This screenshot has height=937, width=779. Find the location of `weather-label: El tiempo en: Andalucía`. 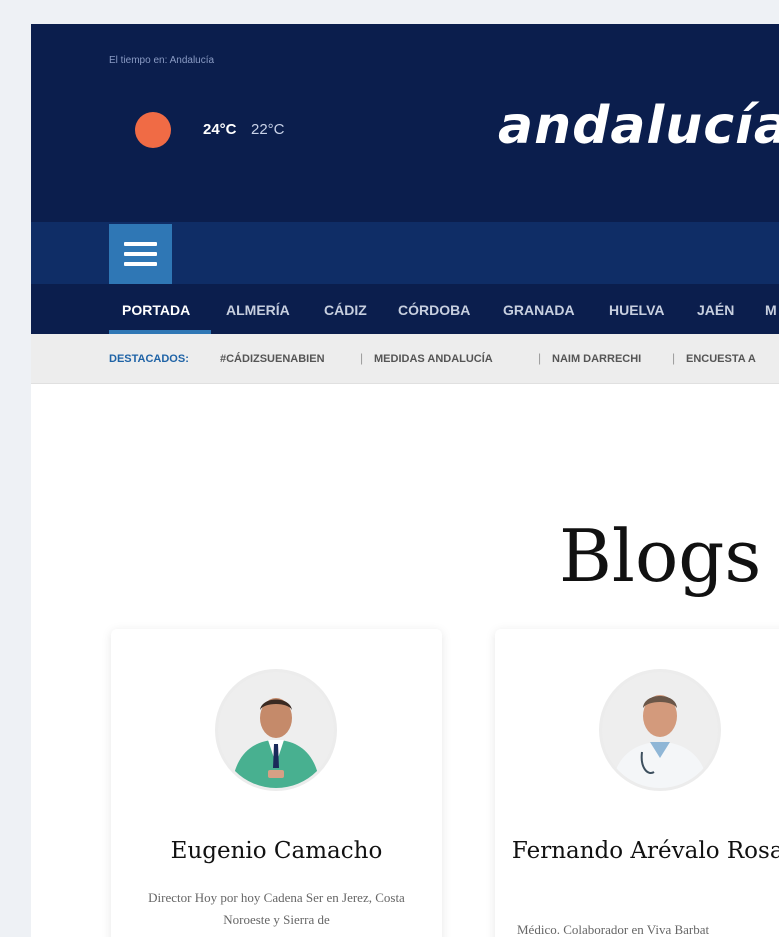

weather-label: El tiempo en: Andalucía is located at coordinates (161, 60).